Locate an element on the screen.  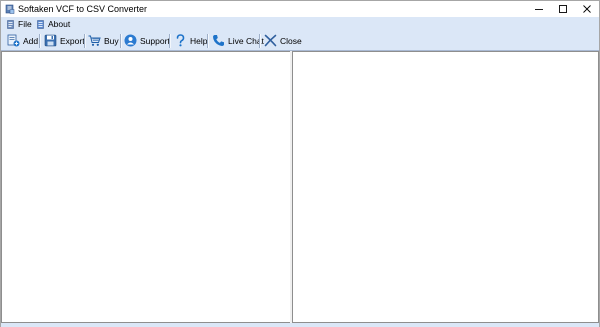
menu-bar: File About is located at coordinates (300, 24).